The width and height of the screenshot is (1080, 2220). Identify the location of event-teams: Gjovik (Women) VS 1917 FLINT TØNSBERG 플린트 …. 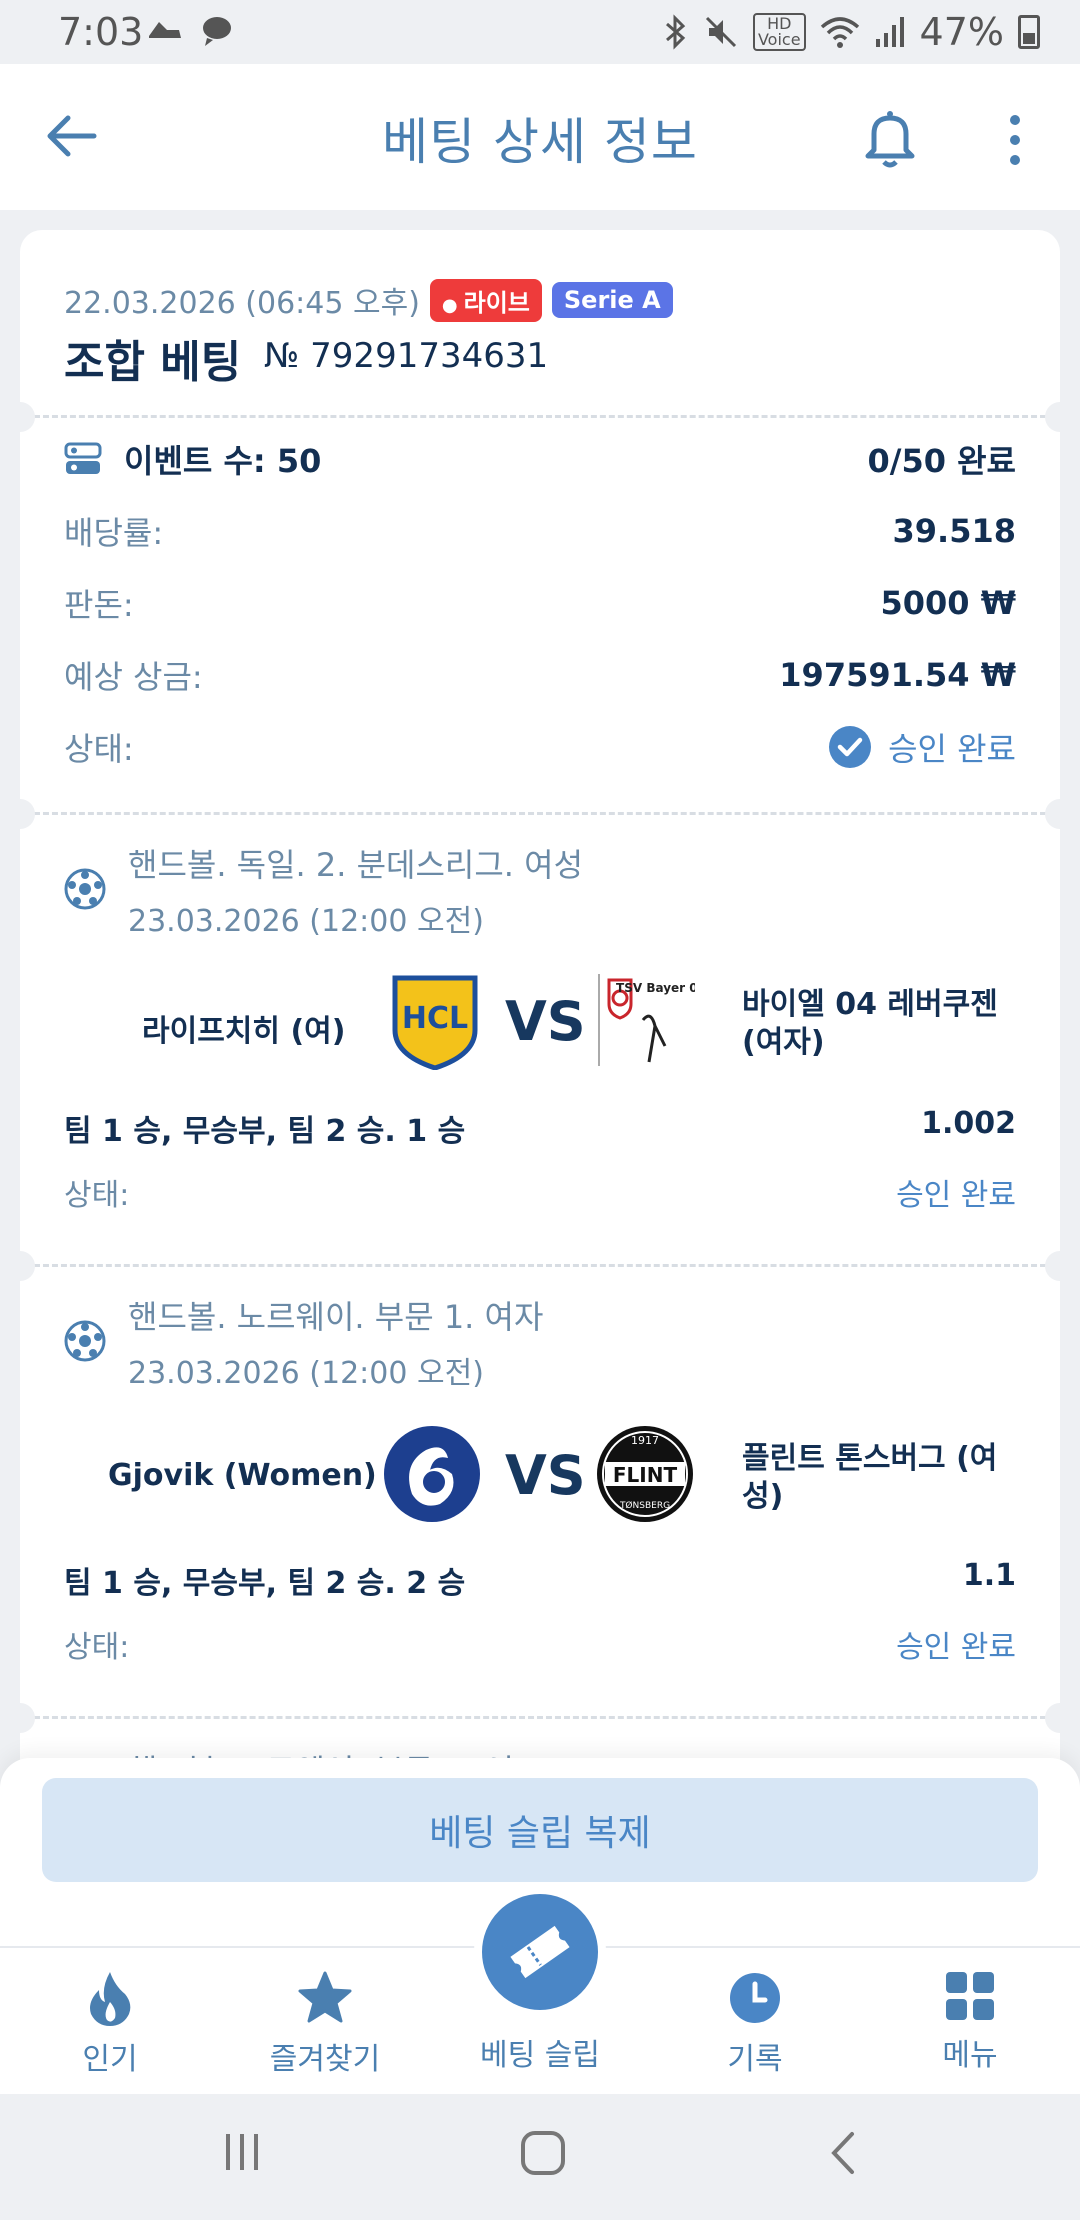
(540, 1479).